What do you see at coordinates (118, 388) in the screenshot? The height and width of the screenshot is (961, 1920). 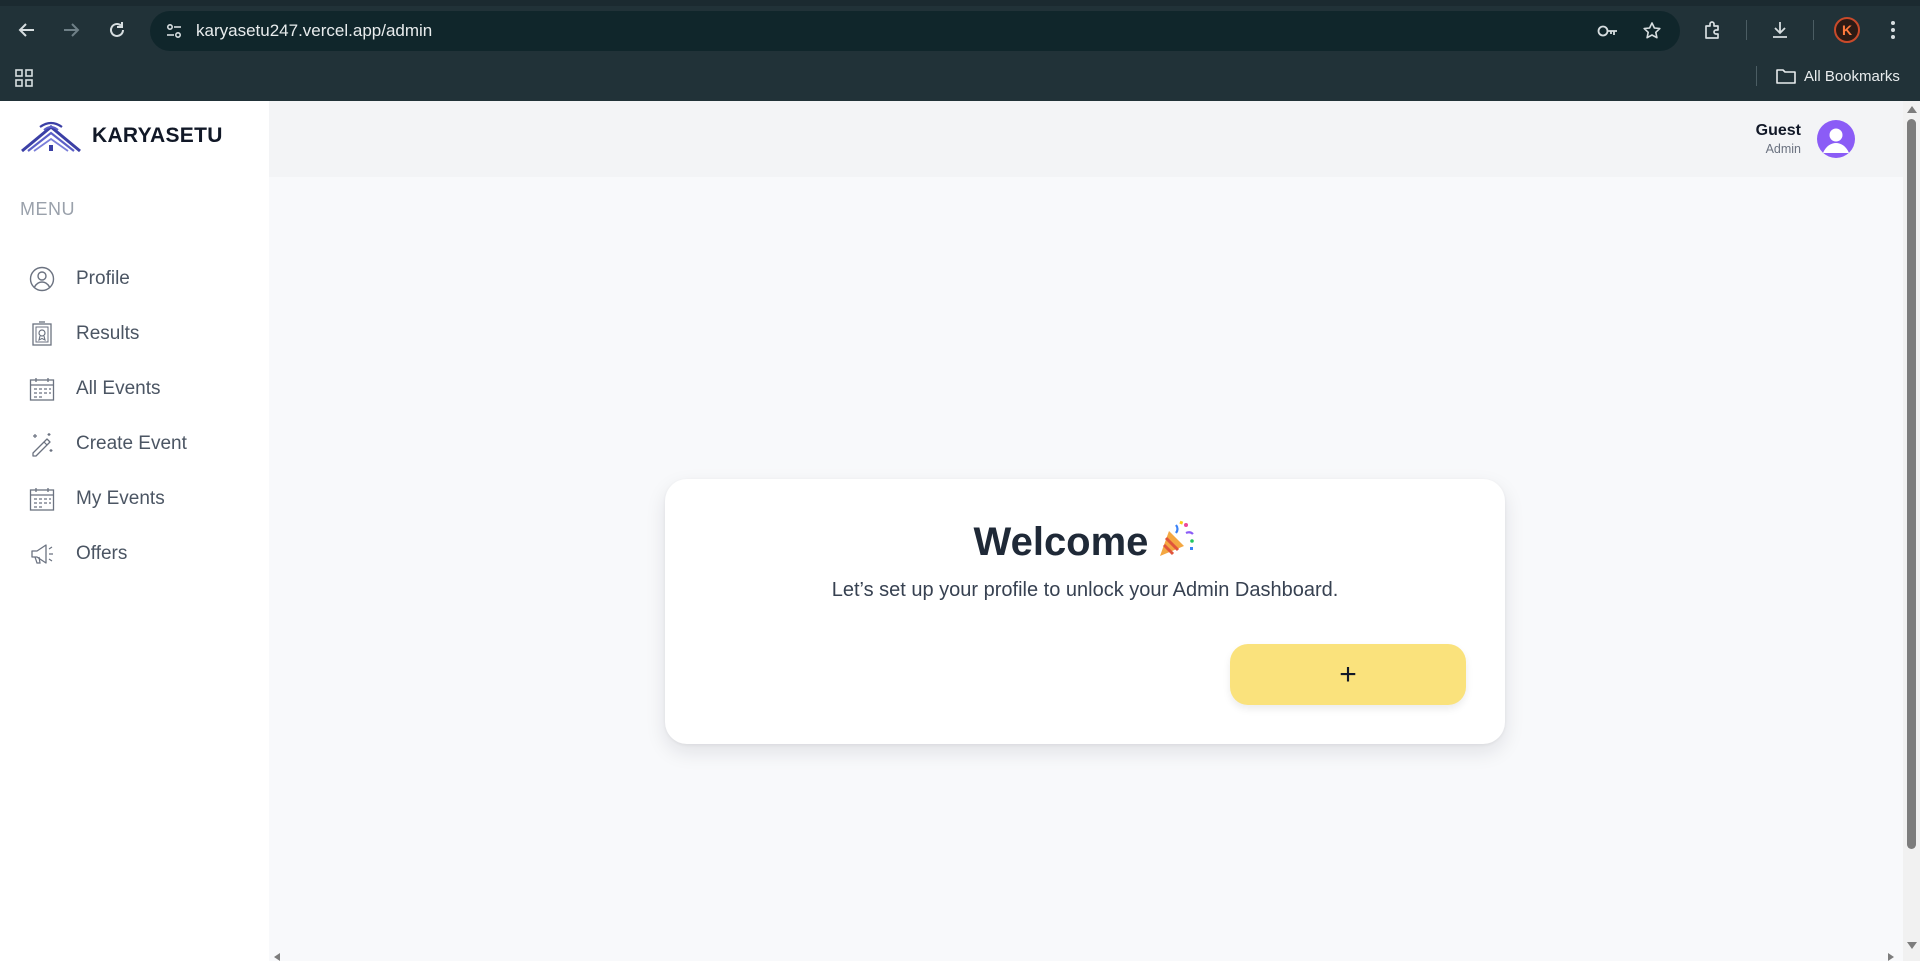 I see `sidebar-item-label: All Events` at bounding box center [118, 388].